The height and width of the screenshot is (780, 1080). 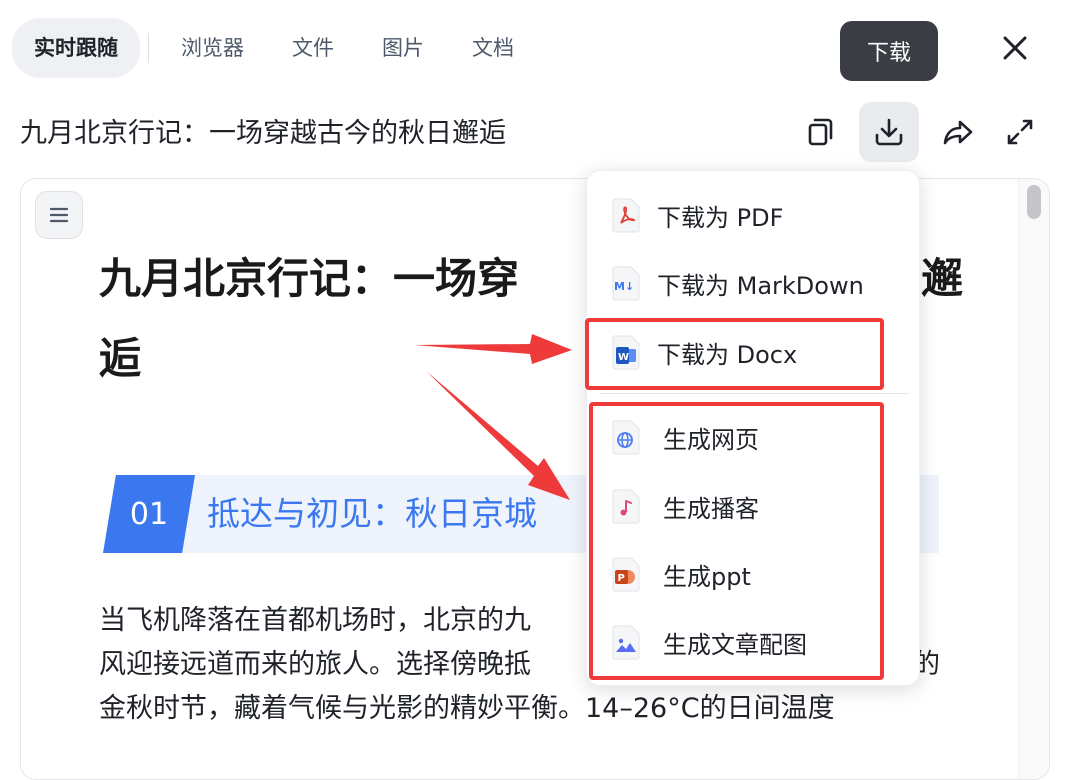 I want to click on annotation-arrow-docx, so click(x=493, y=349).